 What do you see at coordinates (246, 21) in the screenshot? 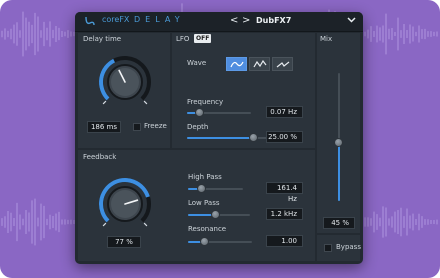
I see `next-preset-button: >` at bounding box center [246, 21].